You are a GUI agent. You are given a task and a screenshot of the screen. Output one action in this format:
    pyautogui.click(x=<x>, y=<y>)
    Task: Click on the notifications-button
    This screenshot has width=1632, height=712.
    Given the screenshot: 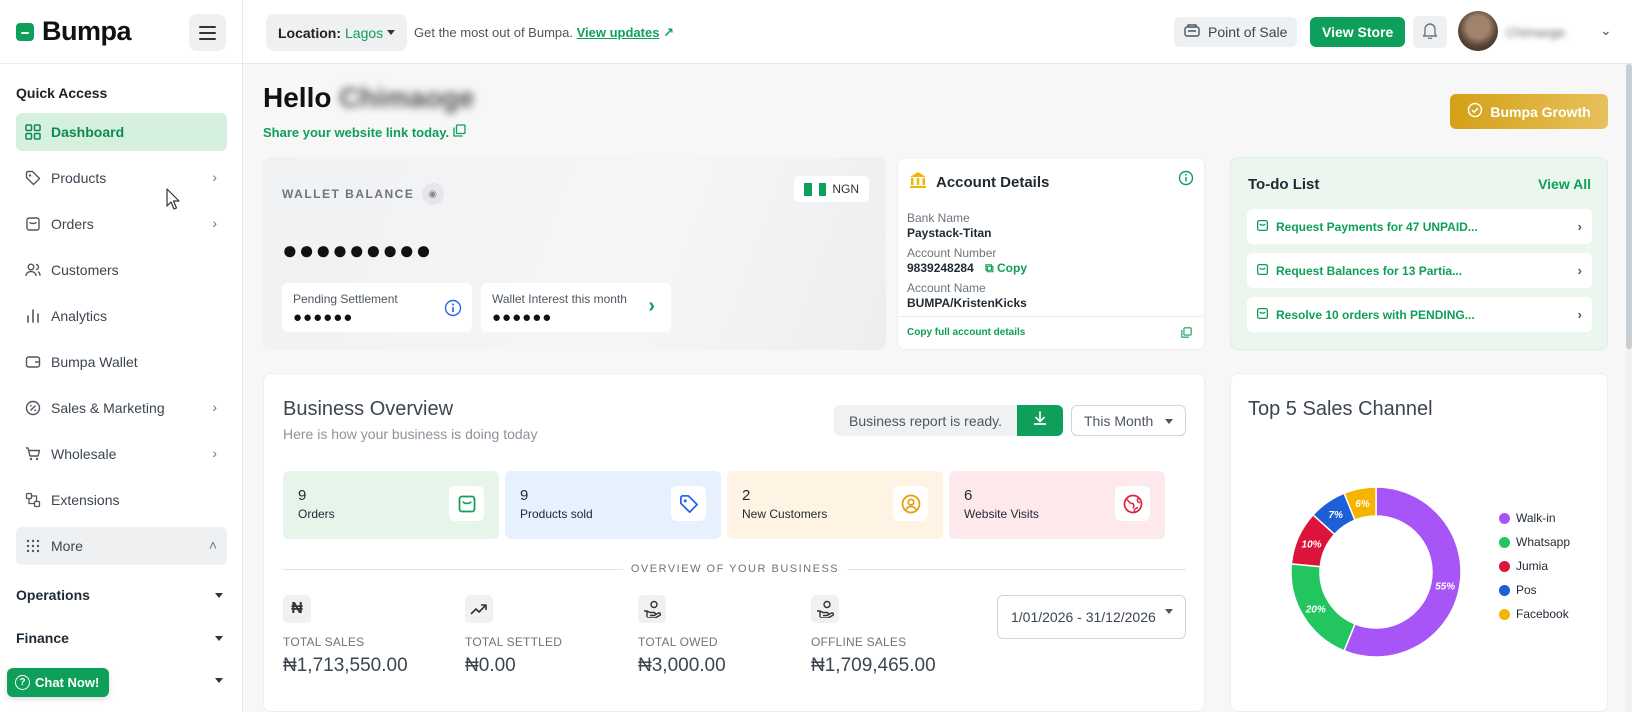 What is the action you would take?
    pyautogui.click(x=1430, y=32)
    